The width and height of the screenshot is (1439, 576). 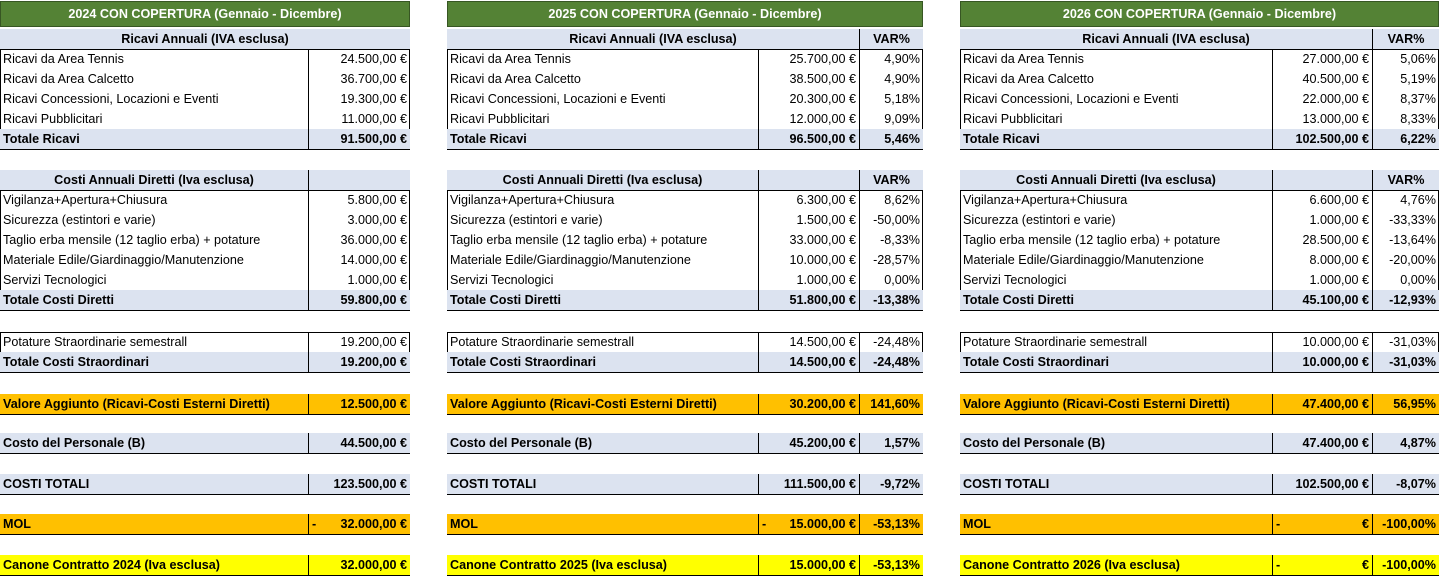 What do you see at coordinates (205, 280) in the screenshot?
I see `costi-row: Servizi Tecnologici 1.000,00 €` at bounding box center [205, 280].